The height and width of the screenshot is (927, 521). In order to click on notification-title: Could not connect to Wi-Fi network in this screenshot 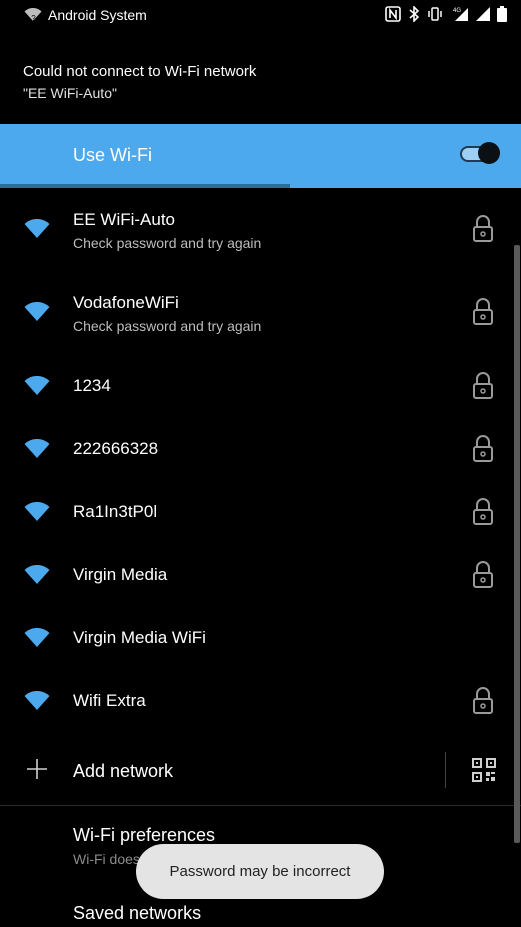, I will do `click(140, 71)`.